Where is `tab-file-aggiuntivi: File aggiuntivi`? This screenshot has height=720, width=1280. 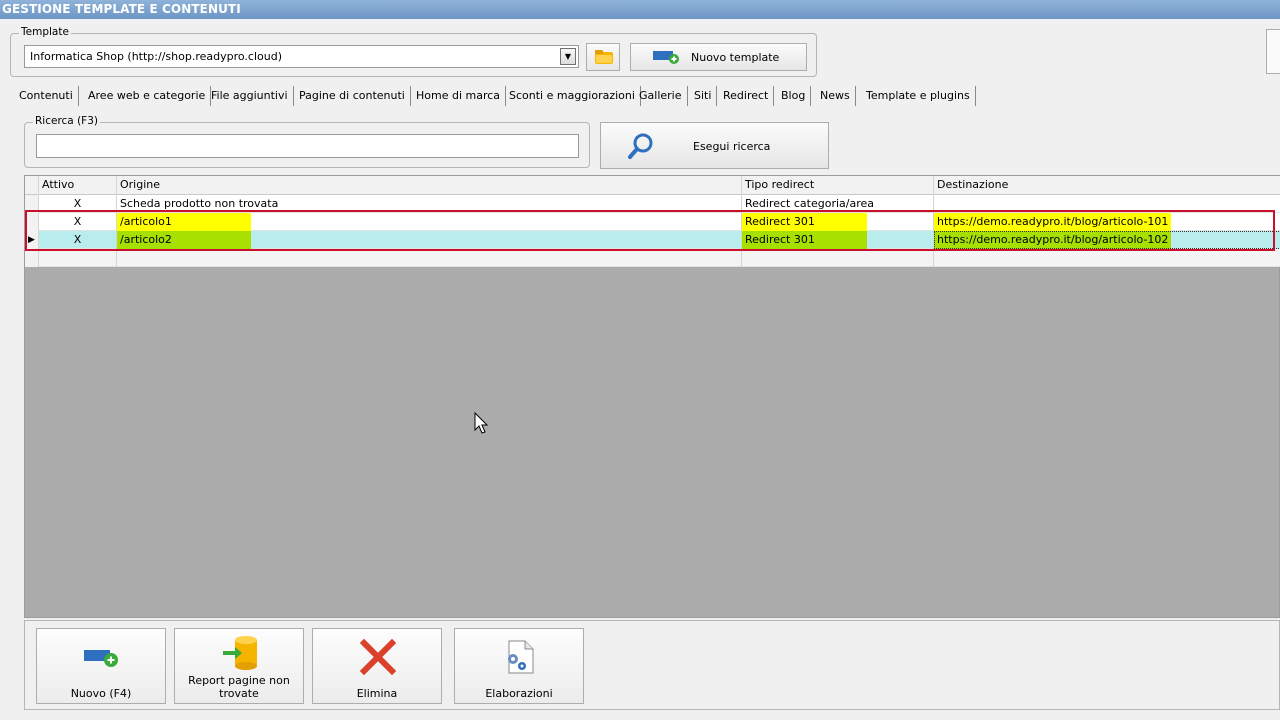
tab-file-aggiuntivi: File aggiuntivi is located at coordinates (250, 96).